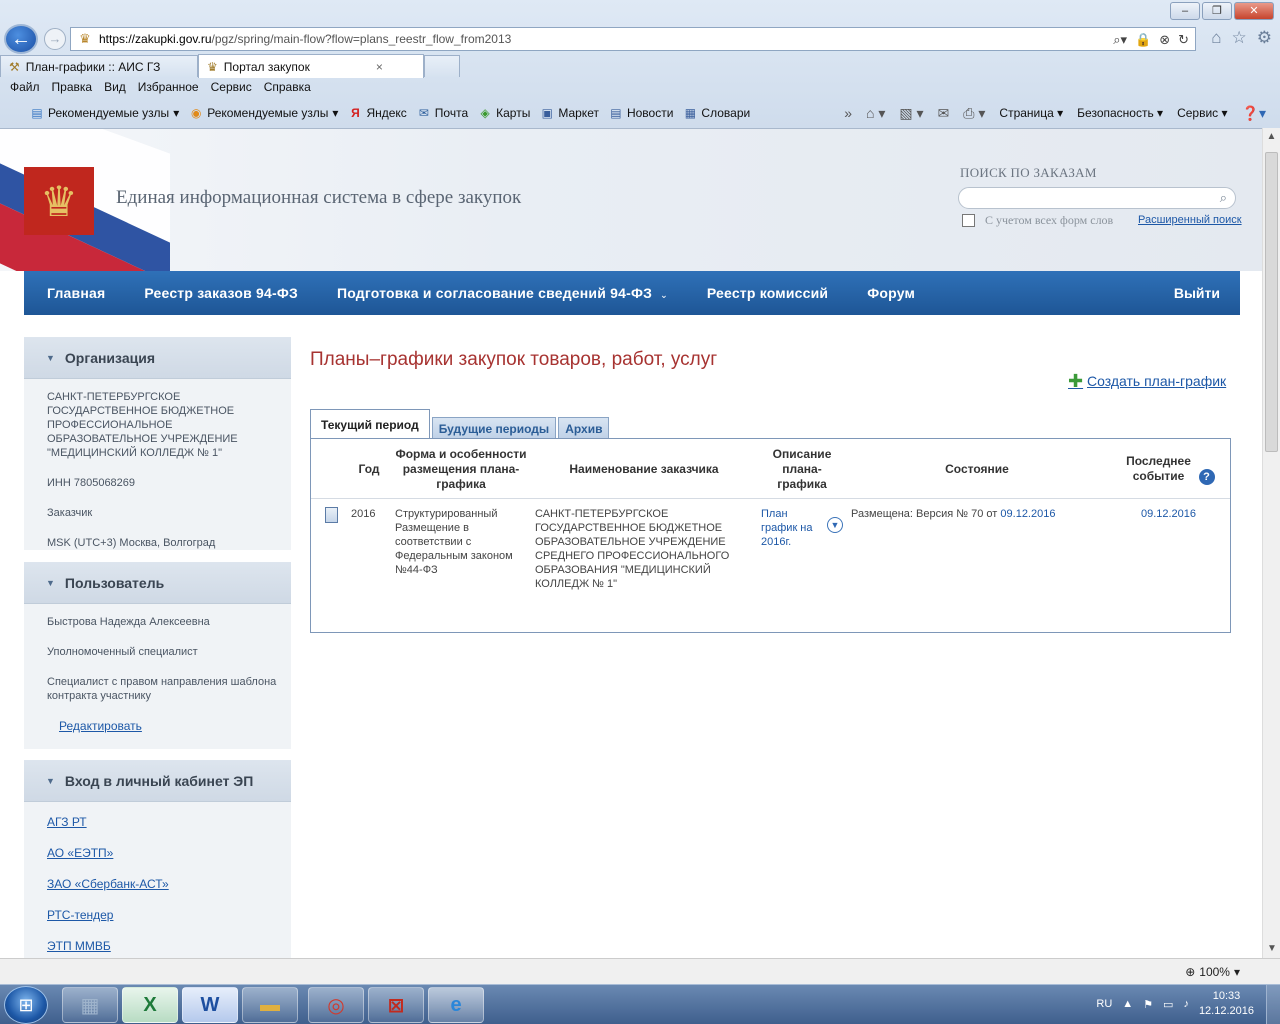 This screenshot has width=1280, height=1024. What do you see at coordinates (456, 1005) in the screenshot?
I see `taskbar-ie-icon: e` at bounding box center [456, 1005].